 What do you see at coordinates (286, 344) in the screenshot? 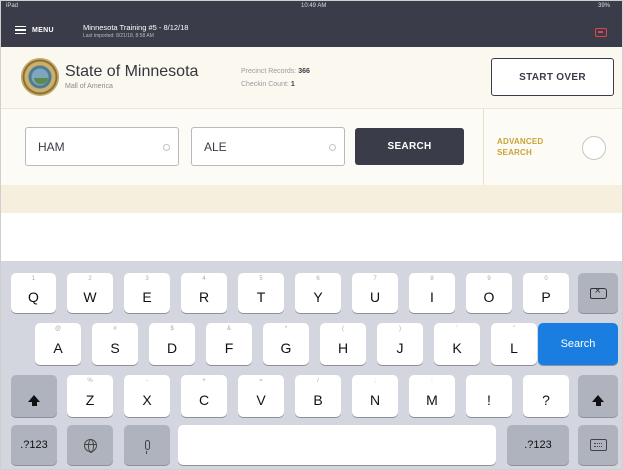
I see `key-g: * G` at bounding box center [286, 344].